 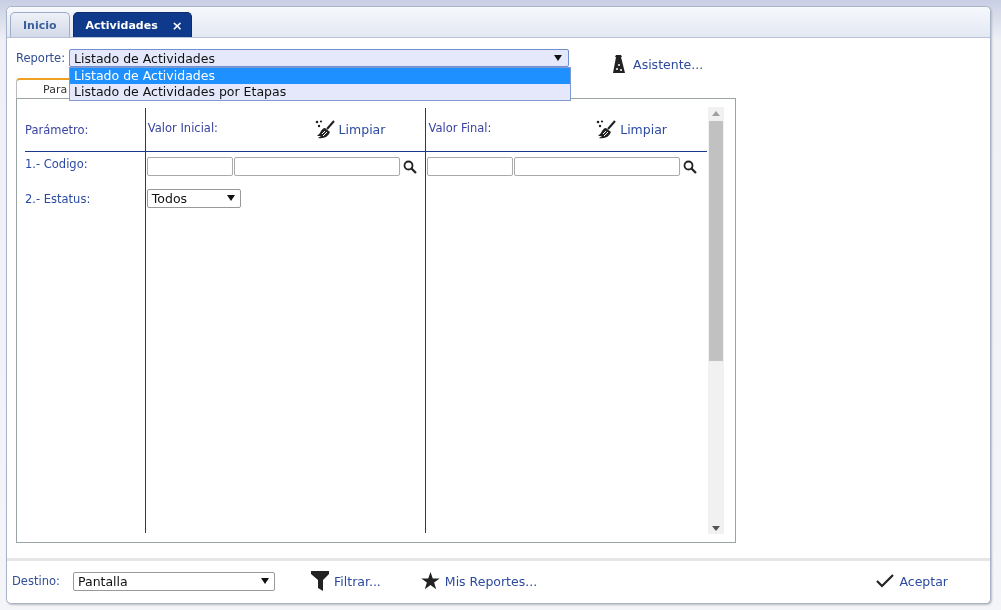 What do you see at coordinates (319, 58) in the screenshot?
I see `report-select: Listado de Actividades` at bounding box center [319, 58].